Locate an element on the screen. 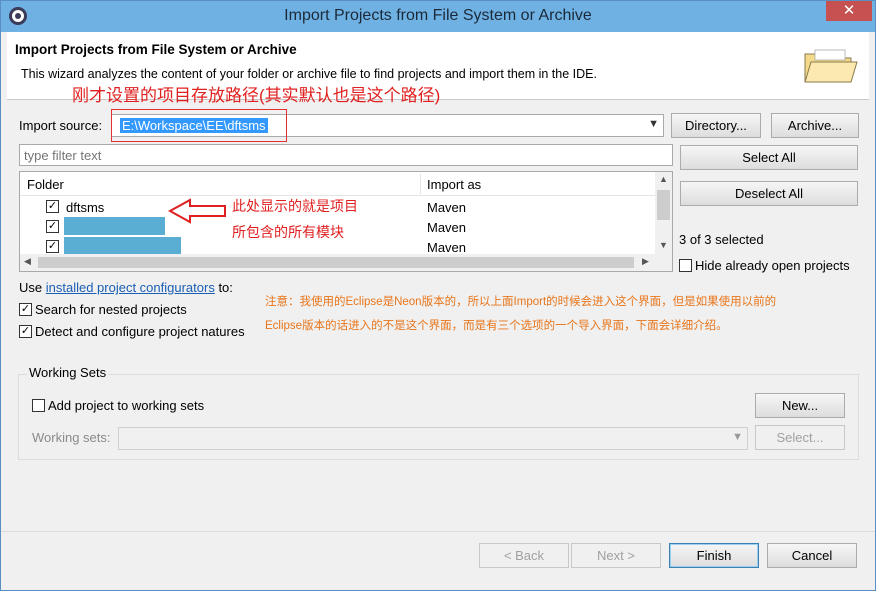 This screenshot has width=876, height=591. annotation-project-note: 此处显示的就是项目 is located at coordinates (295, 206).